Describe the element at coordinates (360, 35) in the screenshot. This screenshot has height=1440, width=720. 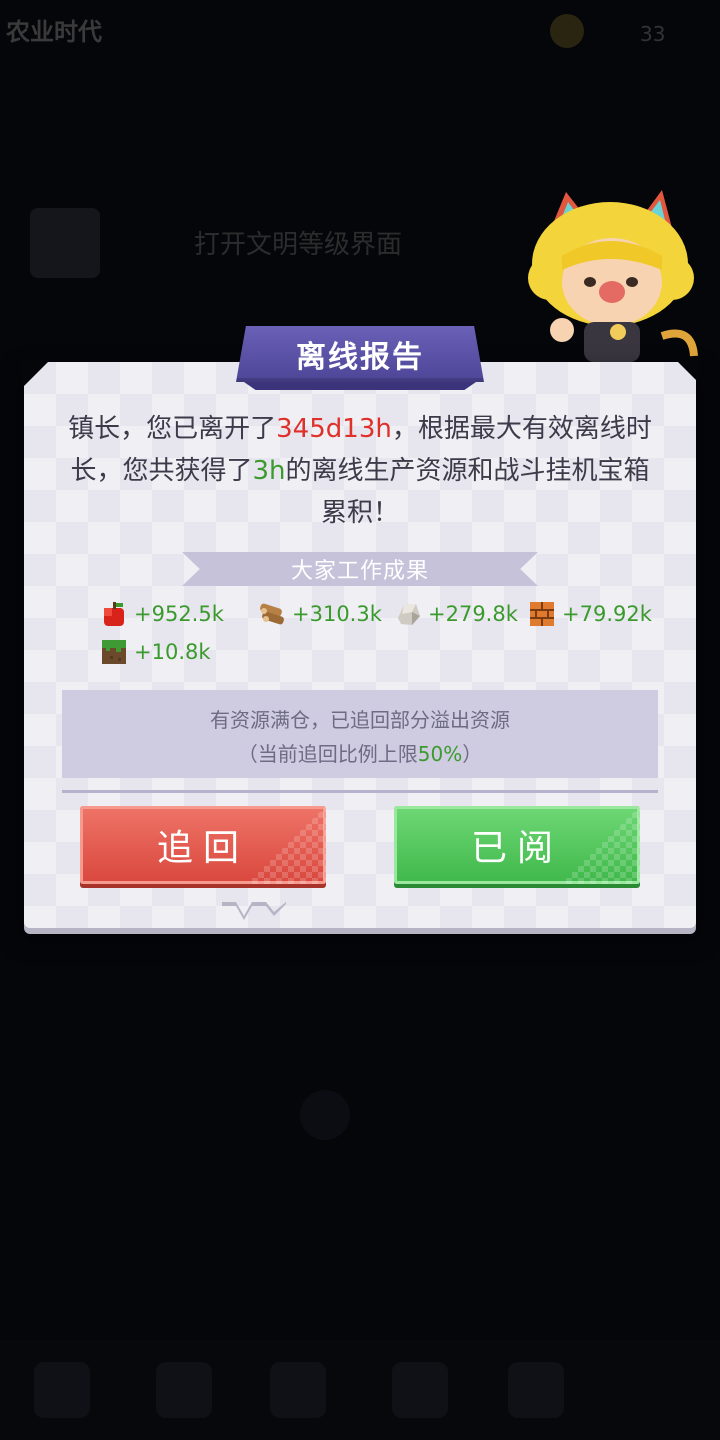
I see `top-bar: 农业时代 33` at that location.